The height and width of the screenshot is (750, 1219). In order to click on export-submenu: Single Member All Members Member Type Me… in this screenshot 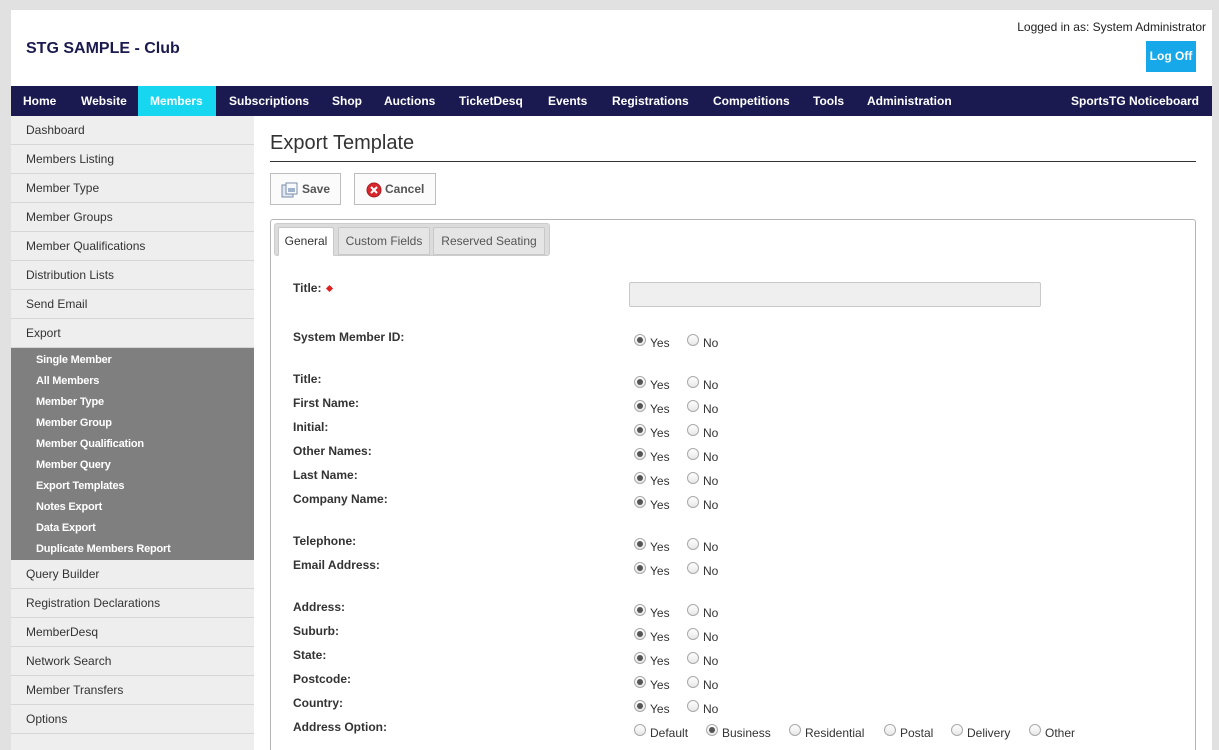, I will do `click(132, 454)`.